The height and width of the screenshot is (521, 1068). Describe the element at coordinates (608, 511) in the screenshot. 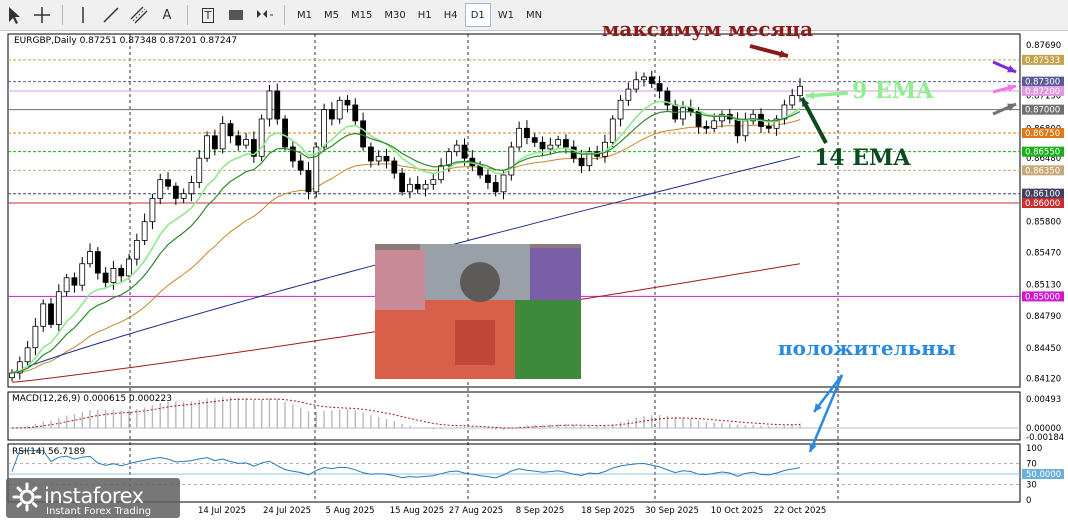

I see `x-axis-label: 18 Sep 2025` at that location.